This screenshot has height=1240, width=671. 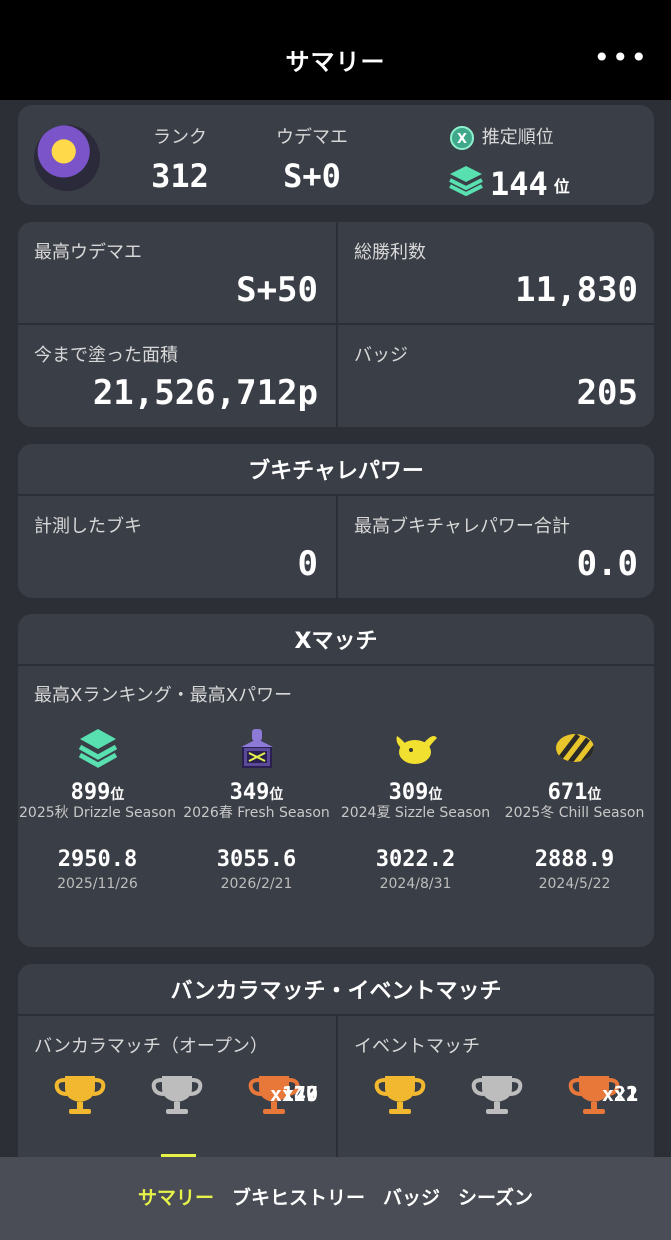 What do you see at coordinates (519, 184) in the screenshot?
I see `estimated-rank-value: 144` at bounding box center [519, 184].